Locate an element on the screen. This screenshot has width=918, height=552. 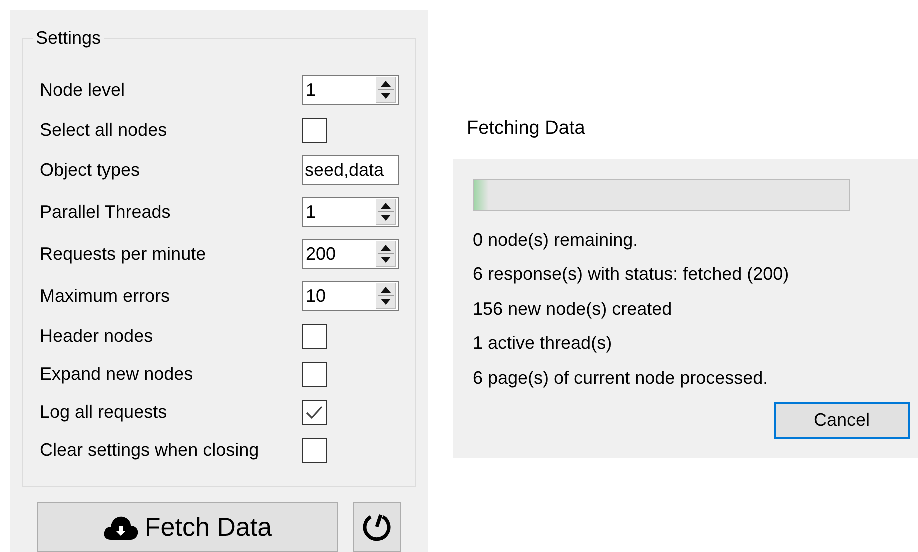
input-field: seed,data is located at coordinates (350, 170).